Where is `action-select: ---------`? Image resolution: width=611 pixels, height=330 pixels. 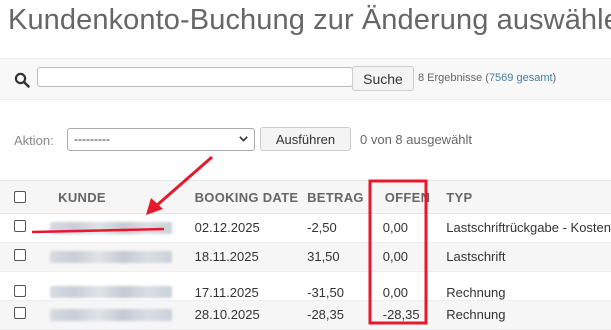 action-select: --------- is located at coordinates (161, 139).